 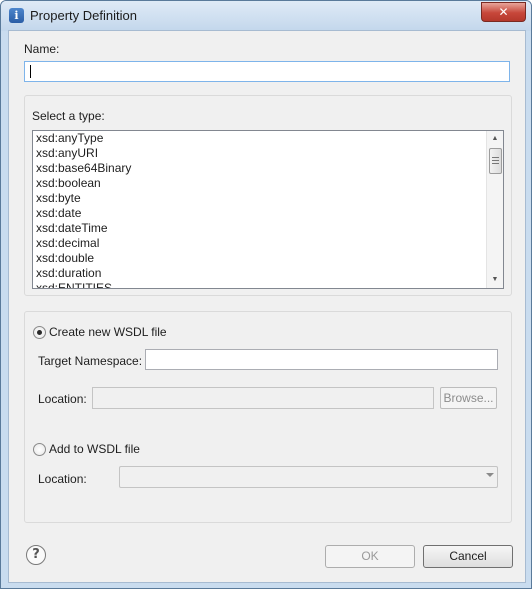 I want to click on info-icon: i, so click(x=16, y=15).